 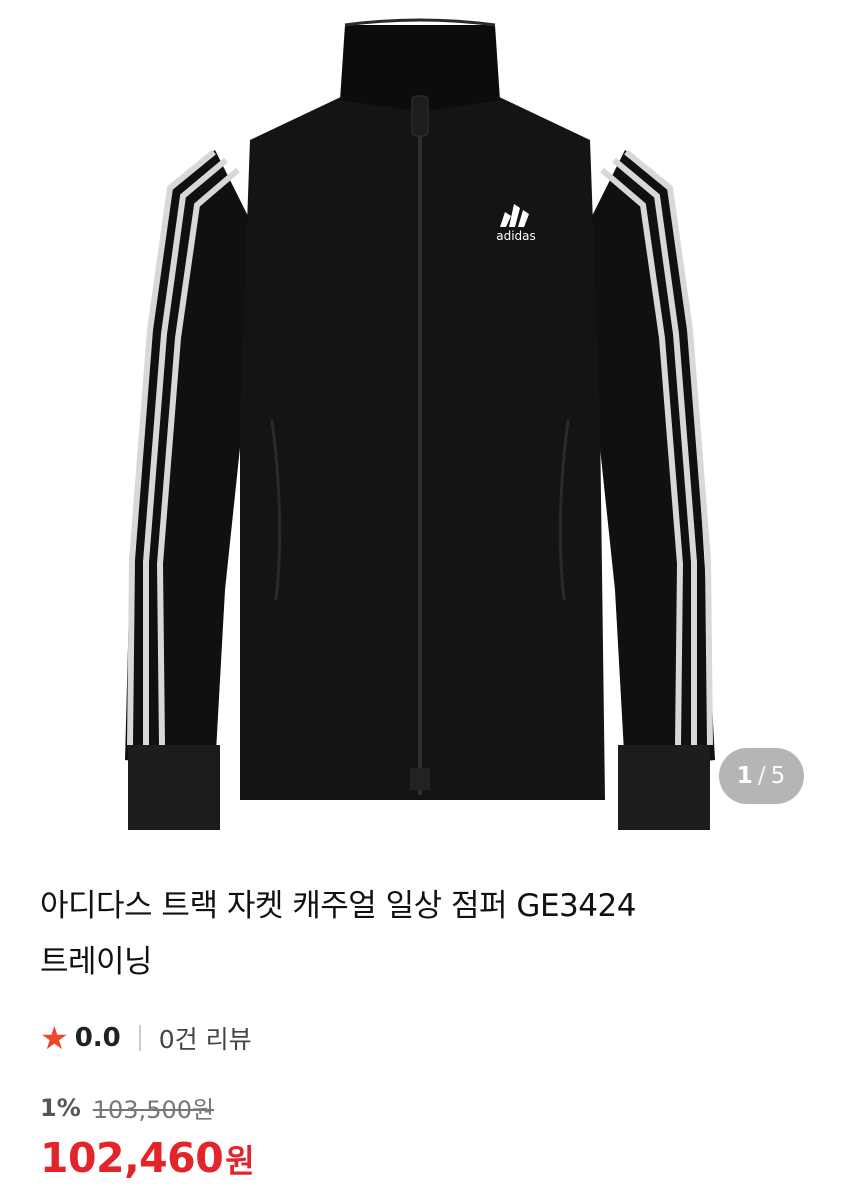 I want to click on final-price: 102,460, so click(x=132, y=1158).